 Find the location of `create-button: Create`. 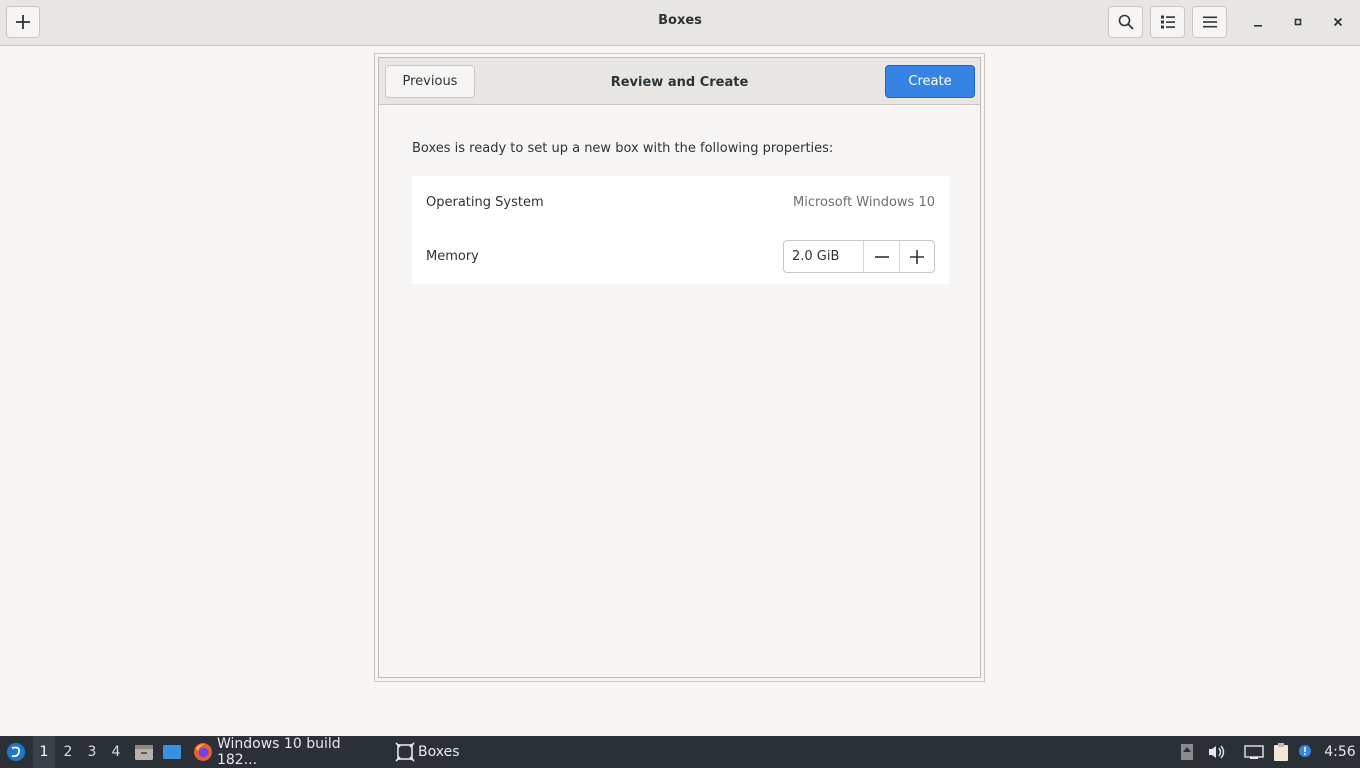

create-button: Create is located at coordinates (930, 81).